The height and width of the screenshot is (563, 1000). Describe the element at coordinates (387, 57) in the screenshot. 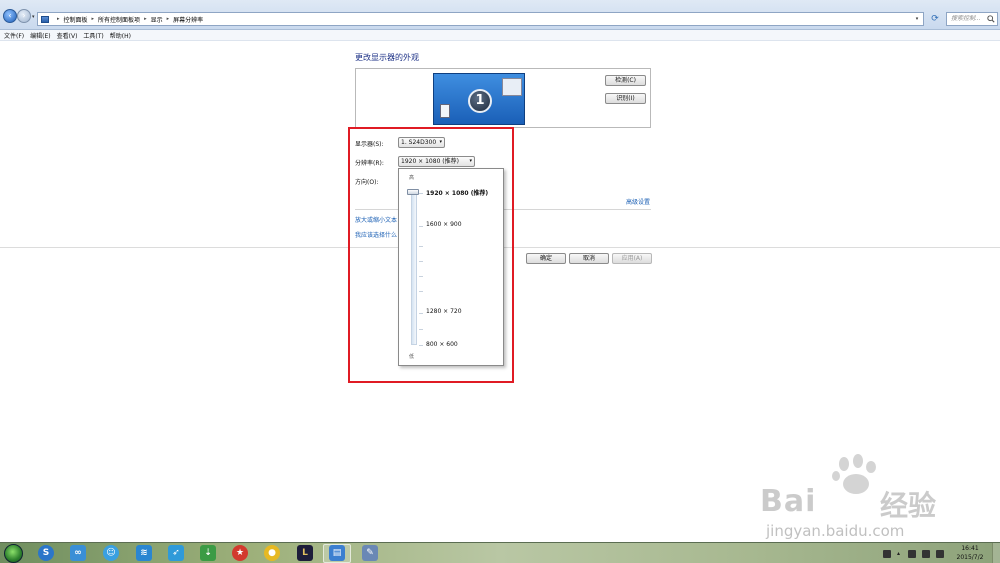

I see `page-title: 更改显示器的外观` at that location.